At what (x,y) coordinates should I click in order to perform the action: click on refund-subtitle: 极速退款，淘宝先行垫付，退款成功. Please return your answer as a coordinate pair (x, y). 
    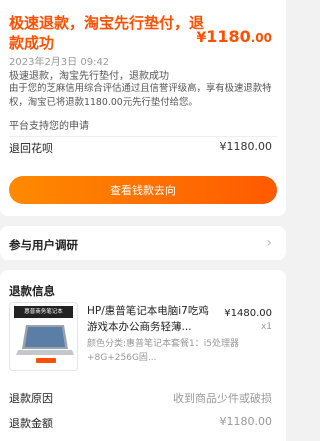
    Looking at the image, I should click on (89, 76).